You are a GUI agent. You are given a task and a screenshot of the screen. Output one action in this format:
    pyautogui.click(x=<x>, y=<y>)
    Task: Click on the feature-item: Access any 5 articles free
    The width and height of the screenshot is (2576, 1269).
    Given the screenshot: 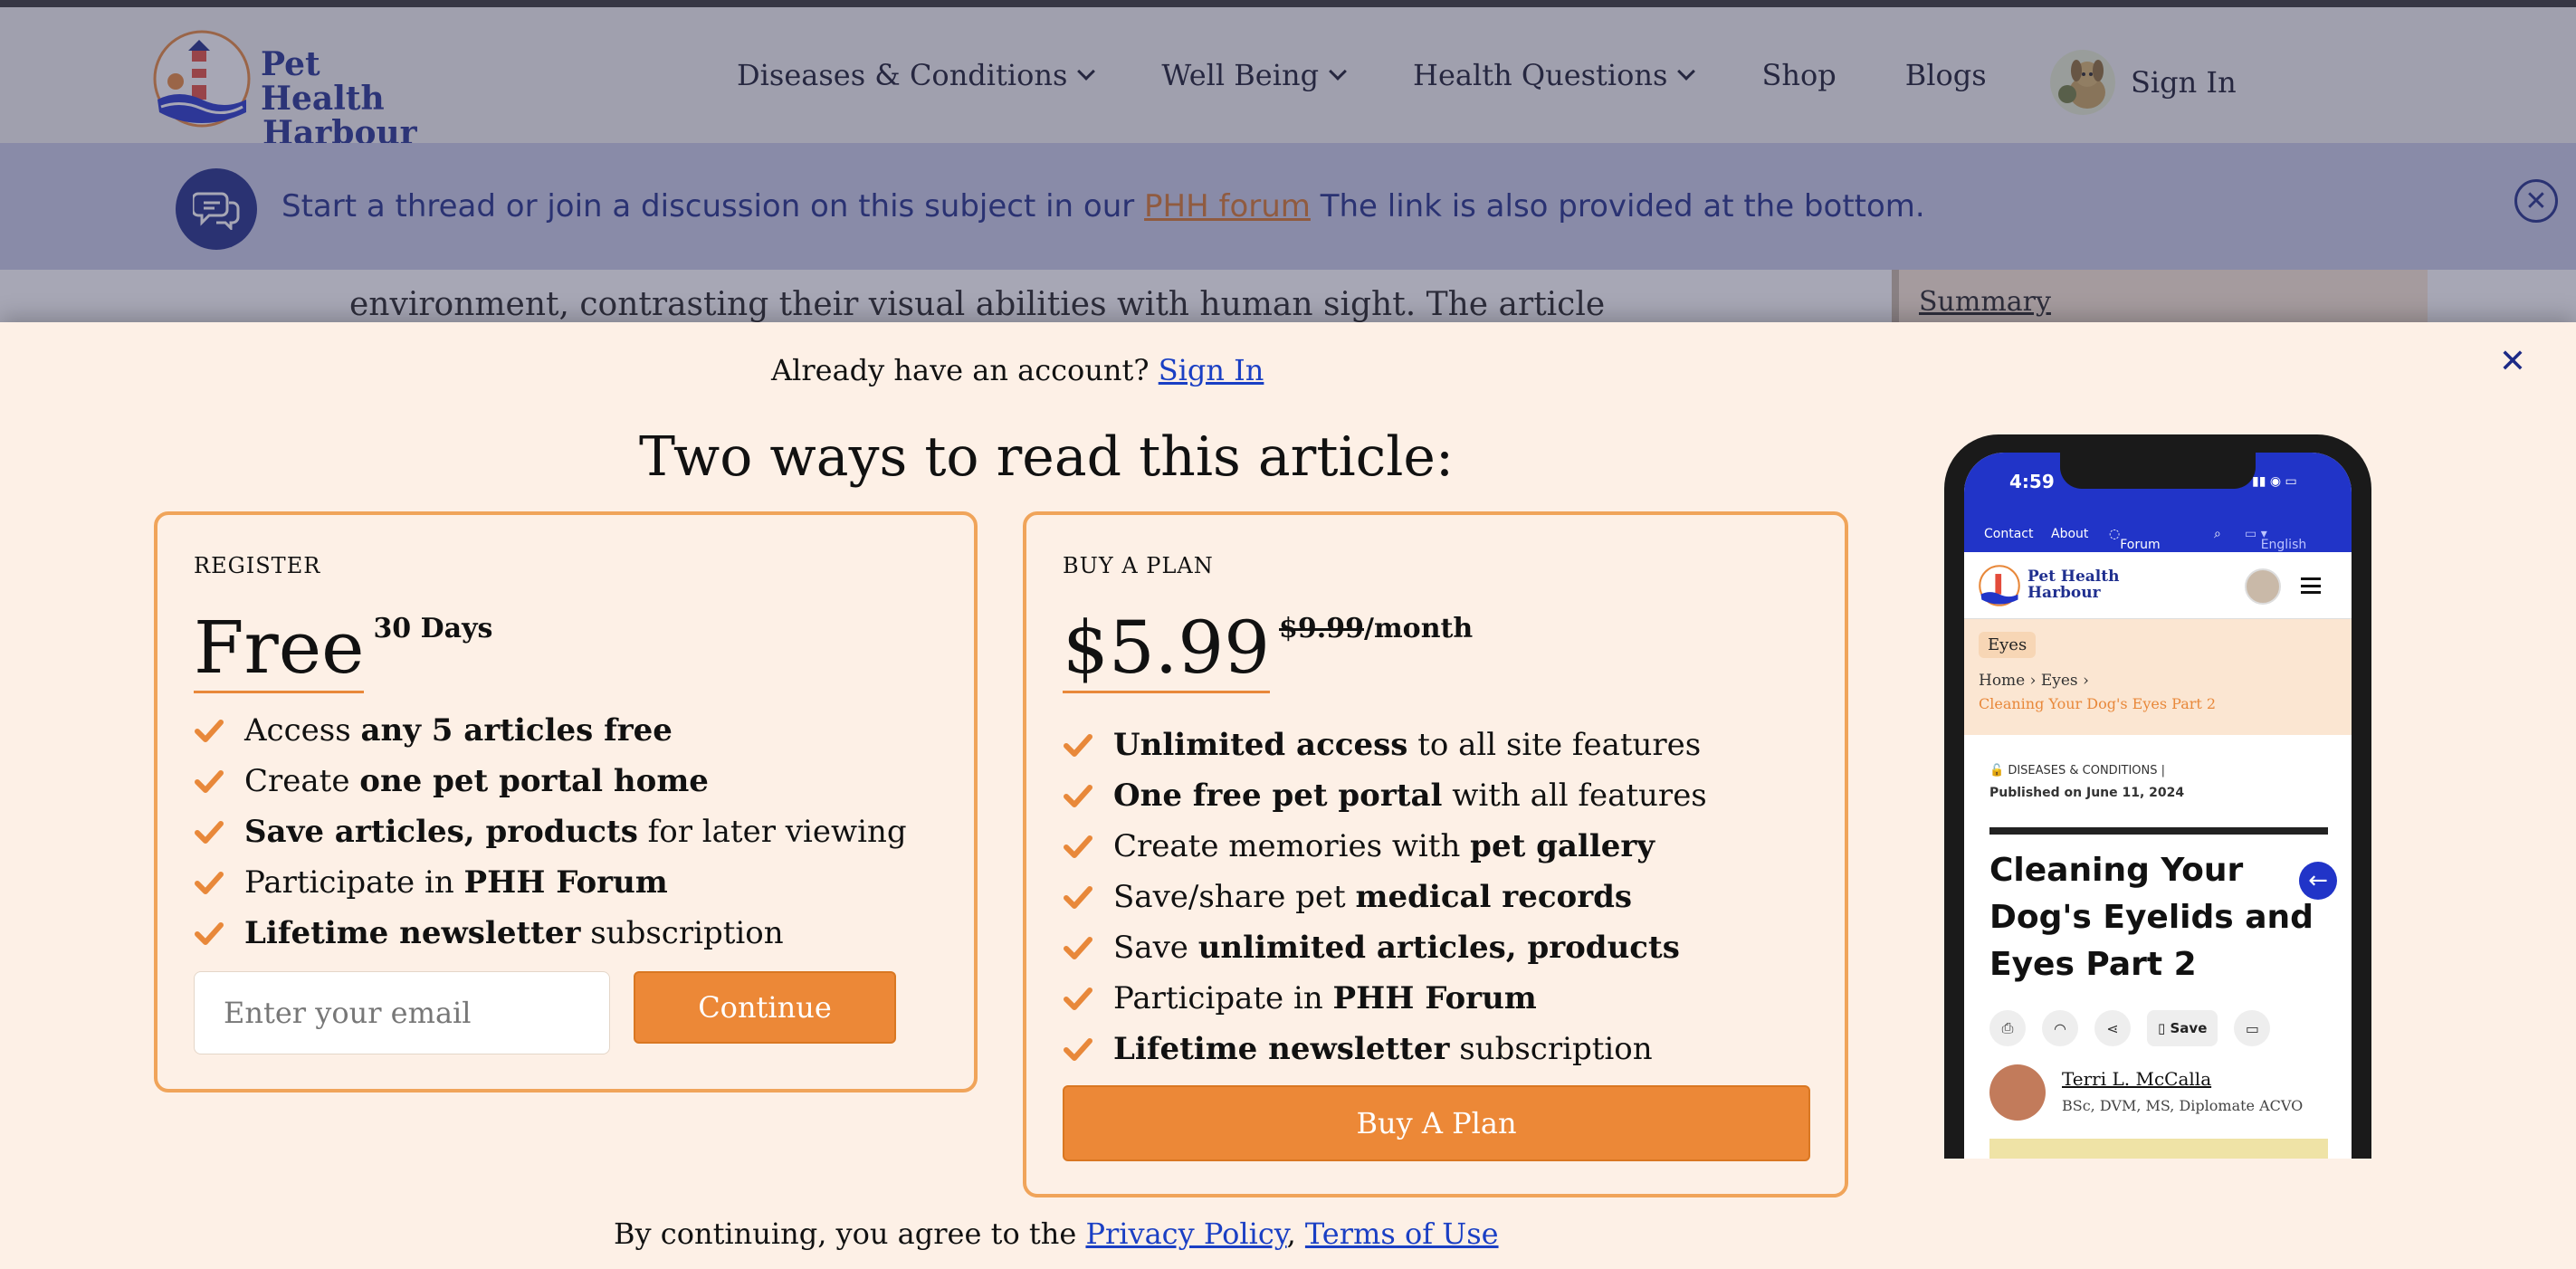 What is the action you would take?
    pyautogui.click(x=550, y=731)
    